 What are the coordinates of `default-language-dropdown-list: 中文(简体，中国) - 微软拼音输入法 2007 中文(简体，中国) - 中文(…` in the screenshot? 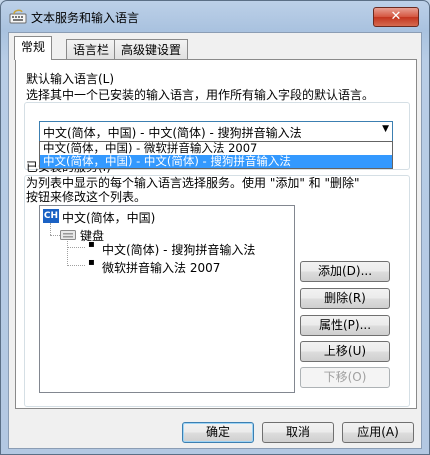 It's located at (216, 155).